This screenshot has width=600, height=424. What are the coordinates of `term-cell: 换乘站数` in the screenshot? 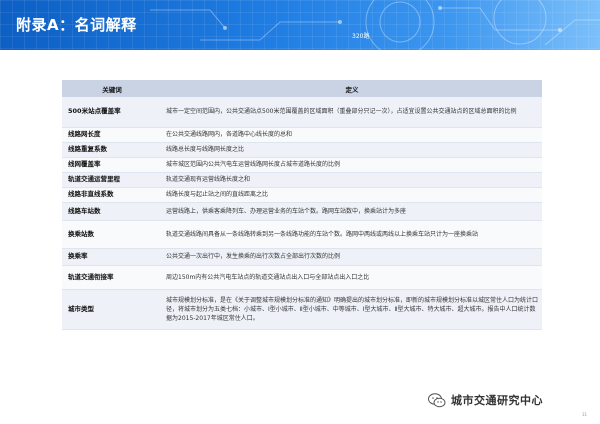 It's located at (112, 234).